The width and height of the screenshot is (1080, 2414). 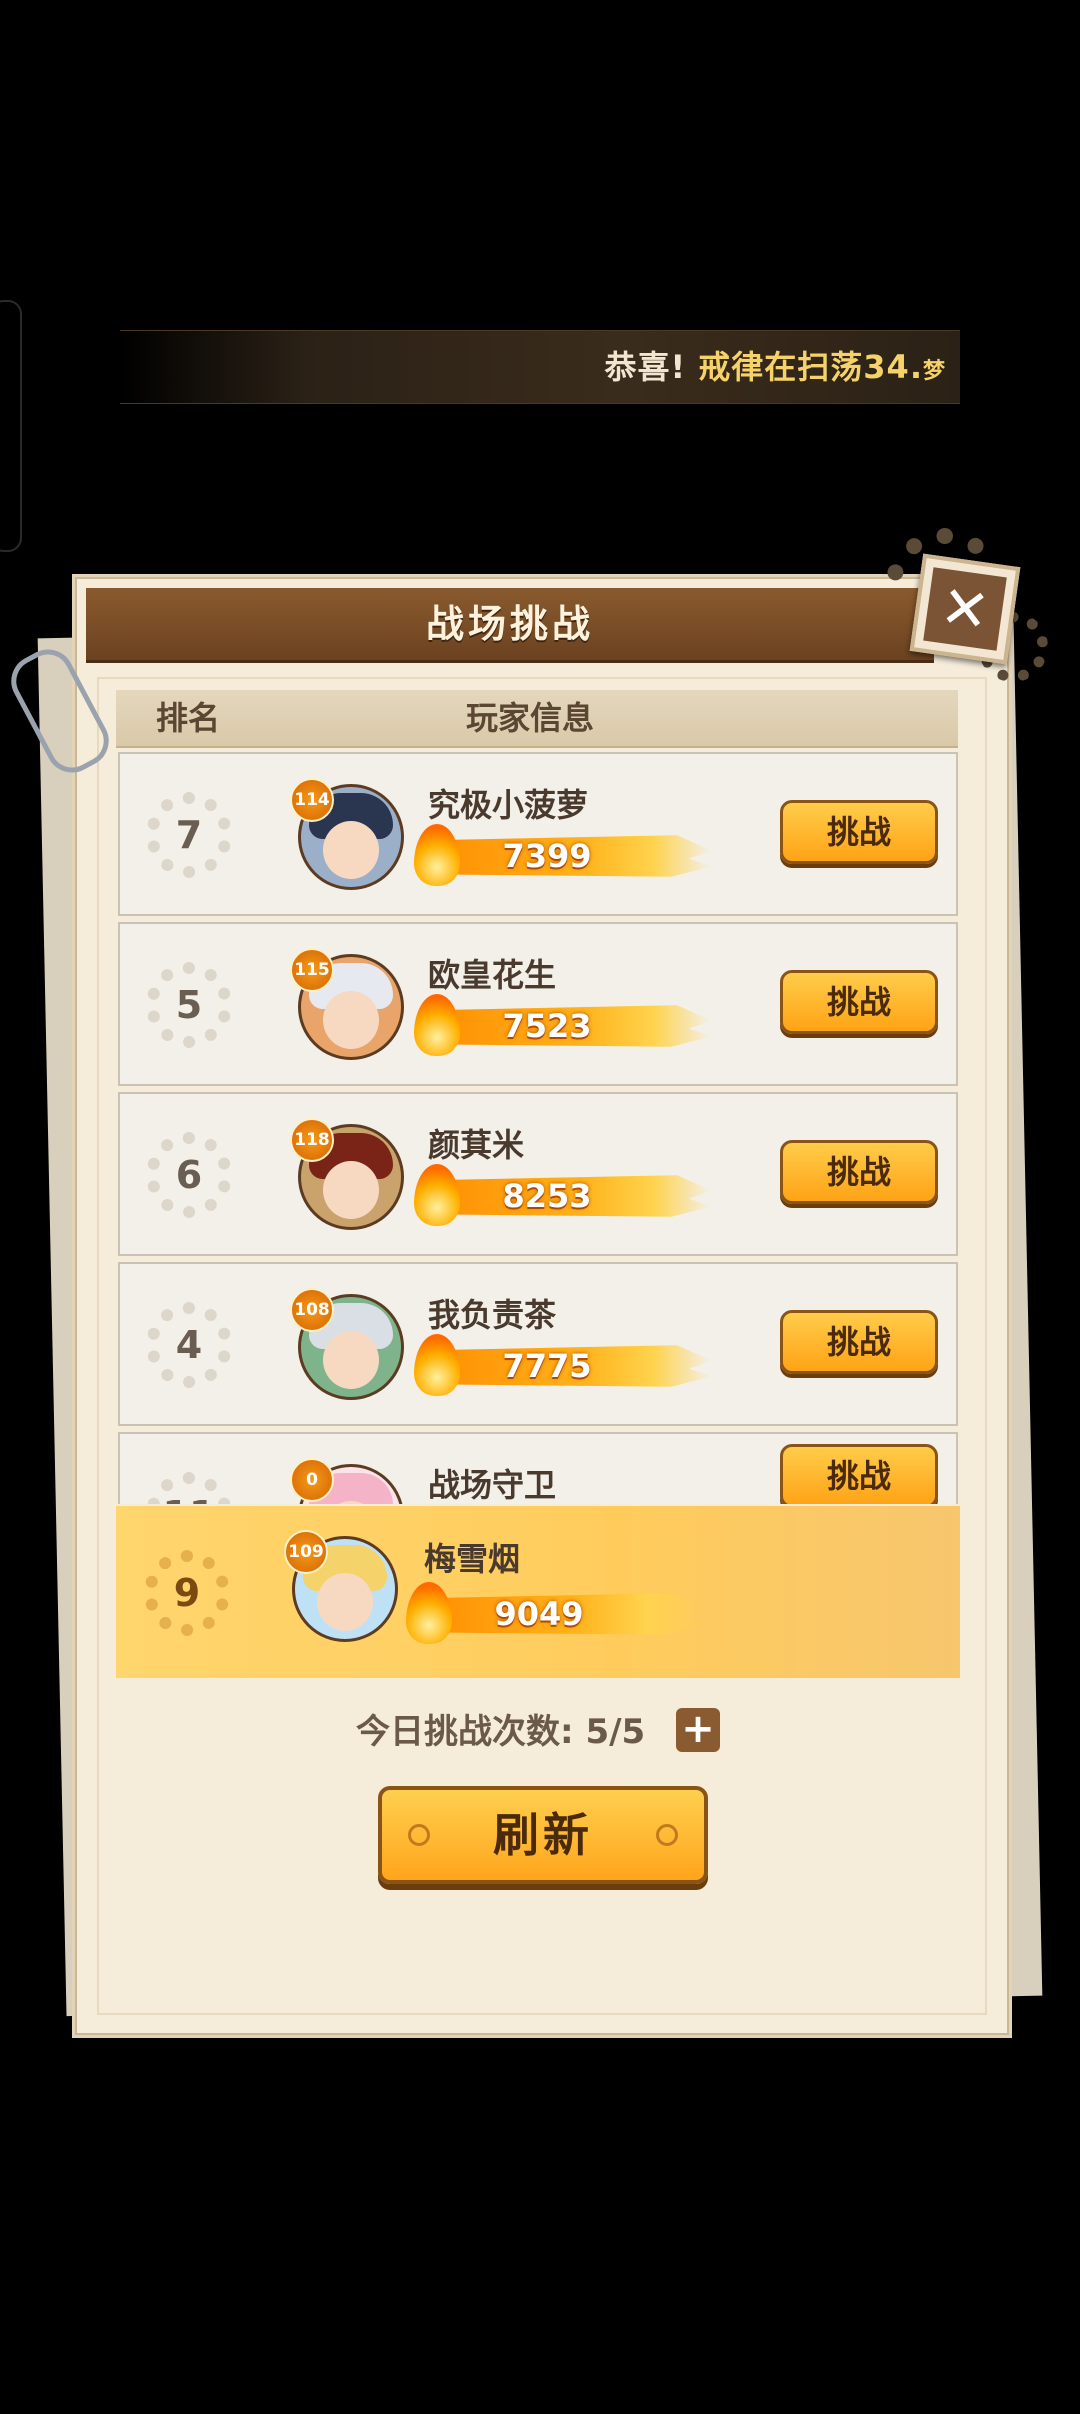 What do you see at coordinates (538, 1344) in the screenshot?
I see `opponent-row: 4 108 我负责茶 7775 挑战` at bounding box center [538, 1344].